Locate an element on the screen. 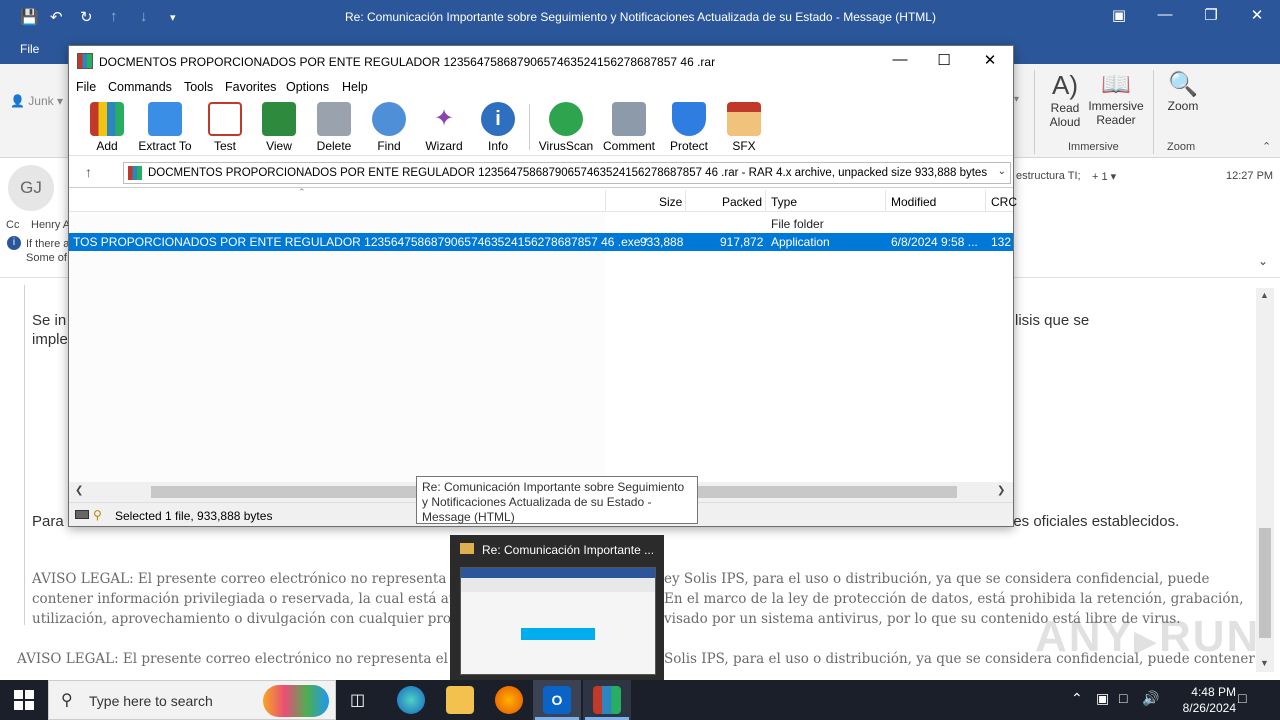 The width and height of the screenshot is (1280, 720). tool-find: Find is located at coordinates (389, 127).